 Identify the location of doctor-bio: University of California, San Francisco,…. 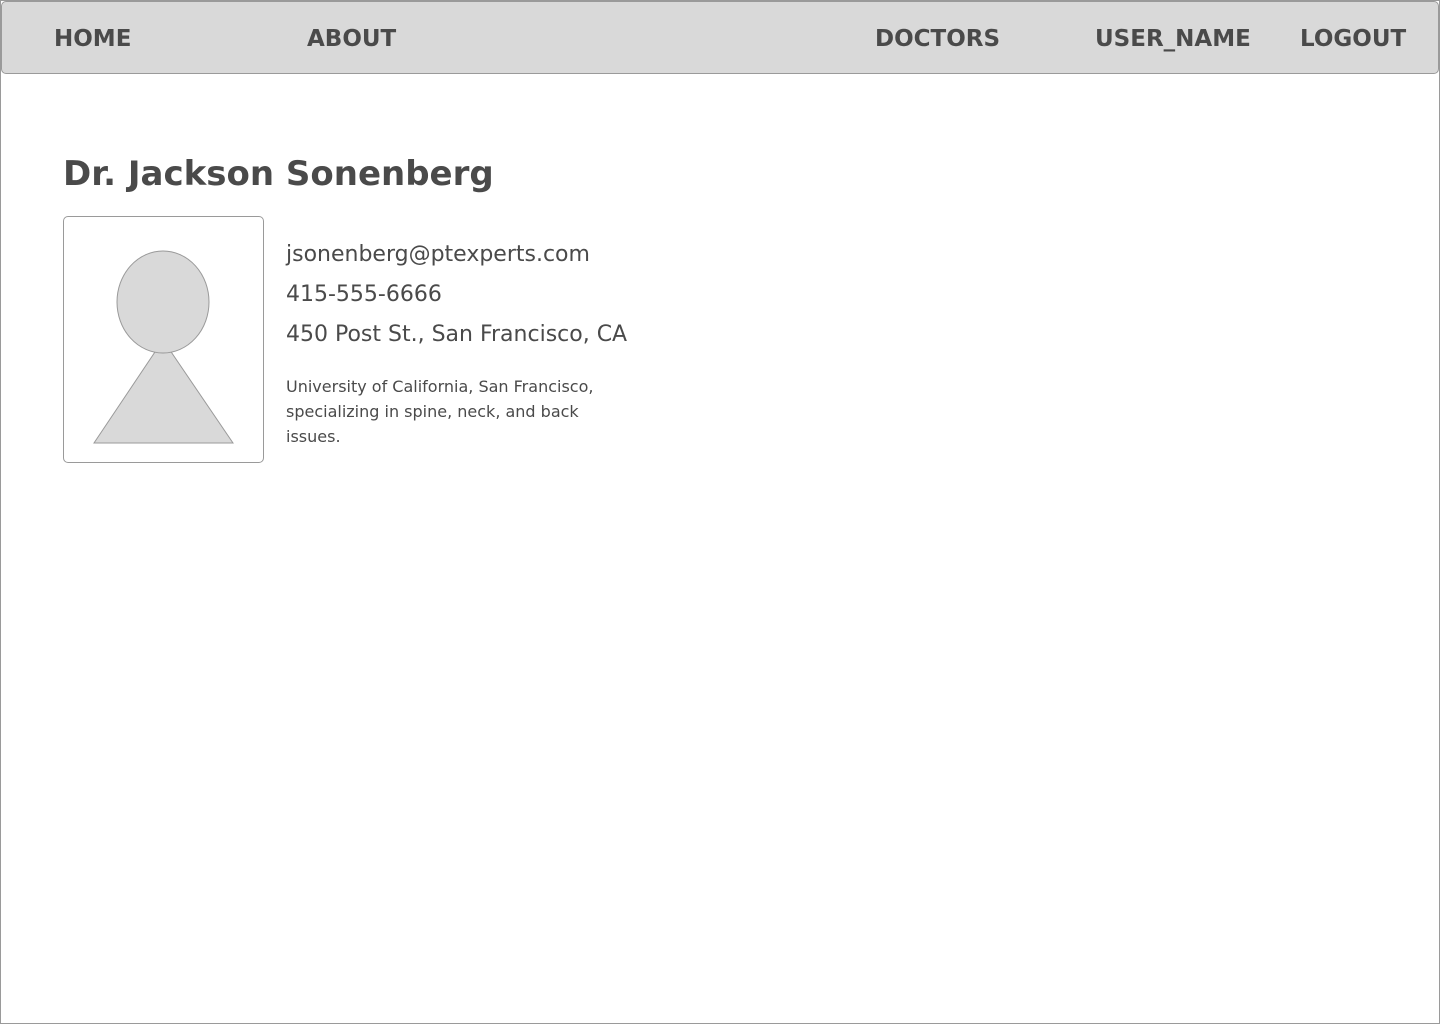
(440, 411).